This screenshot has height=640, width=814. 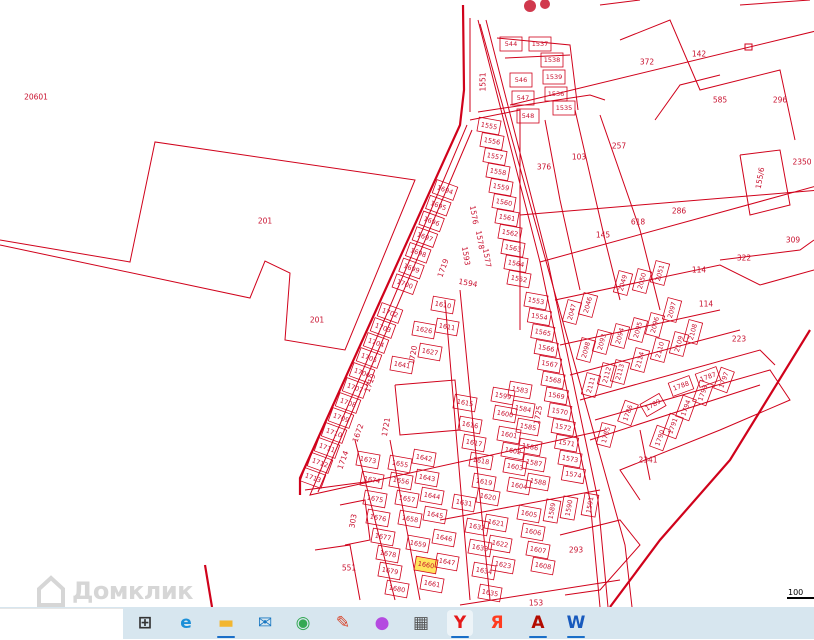 What do you see at coordinates (623, 283) in the screenshot?
I see `parcel: 2049` at bounding box center [623, 283].